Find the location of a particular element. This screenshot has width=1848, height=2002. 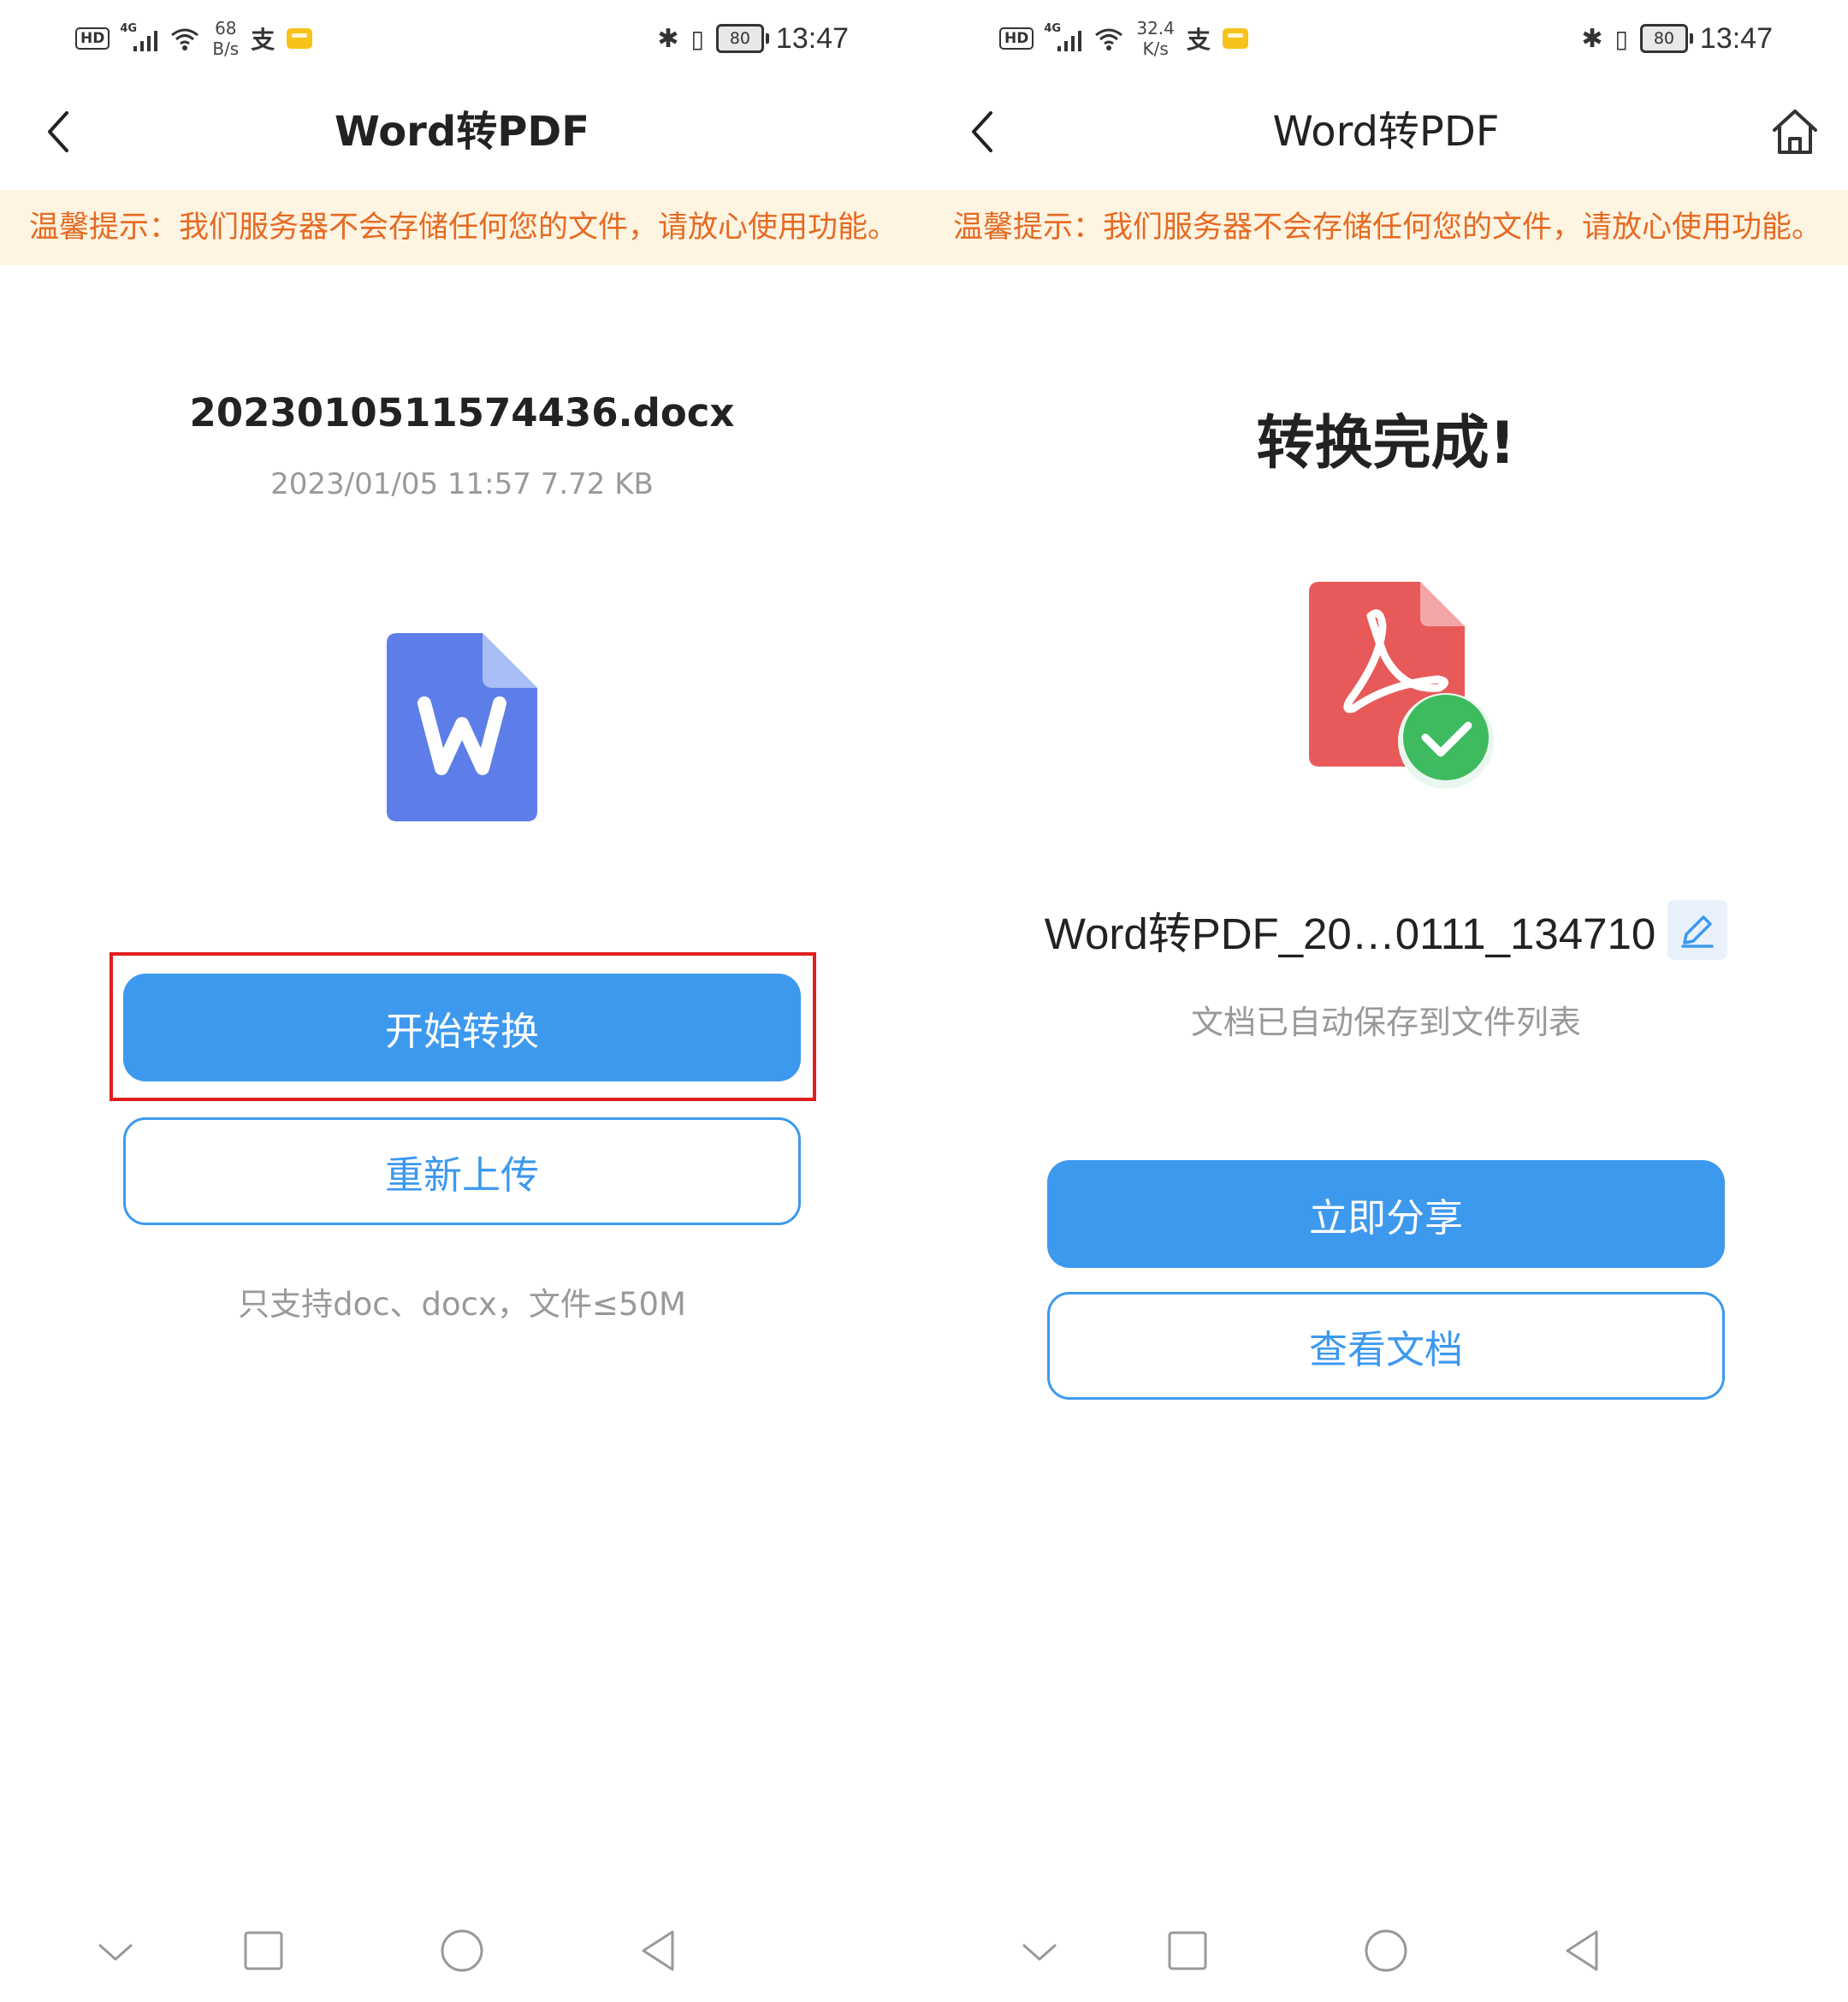

share-button: 立即分享 is located at coordinates (1386, 1214).